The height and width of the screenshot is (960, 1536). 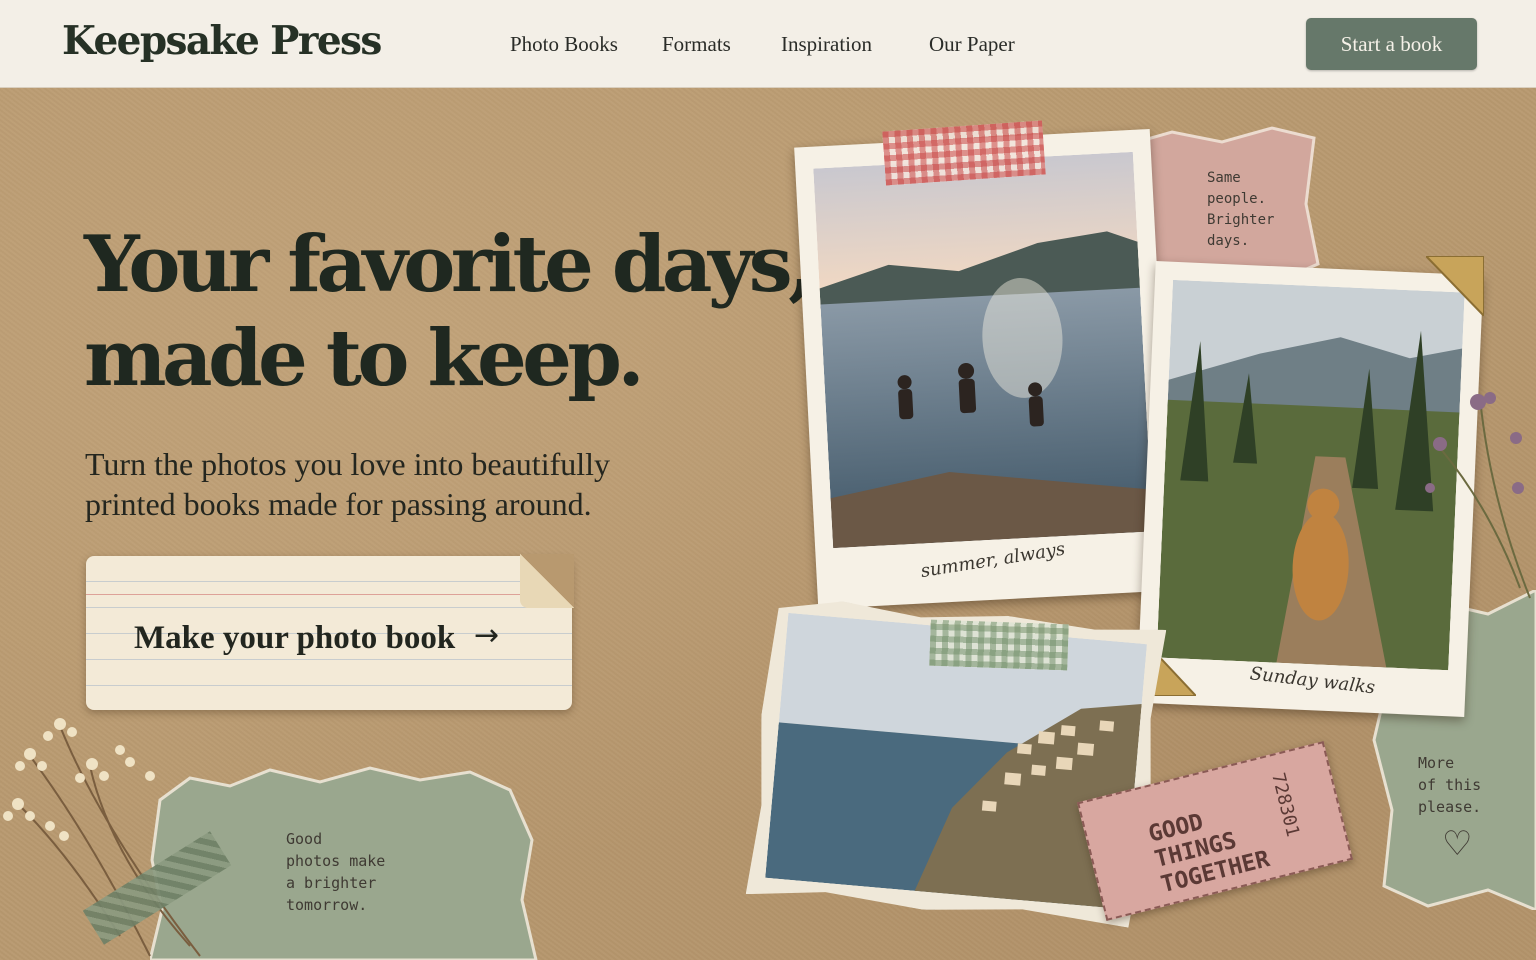 What do you see at coordinates (1478, 495) in the screenshot?
I see `lavender-sprig-icon` at bounding box center [1478, 495].